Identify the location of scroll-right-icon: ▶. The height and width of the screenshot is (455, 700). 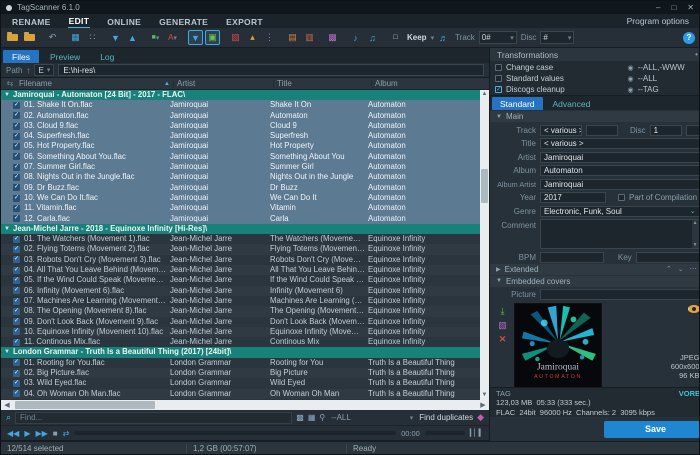
(483, 405).